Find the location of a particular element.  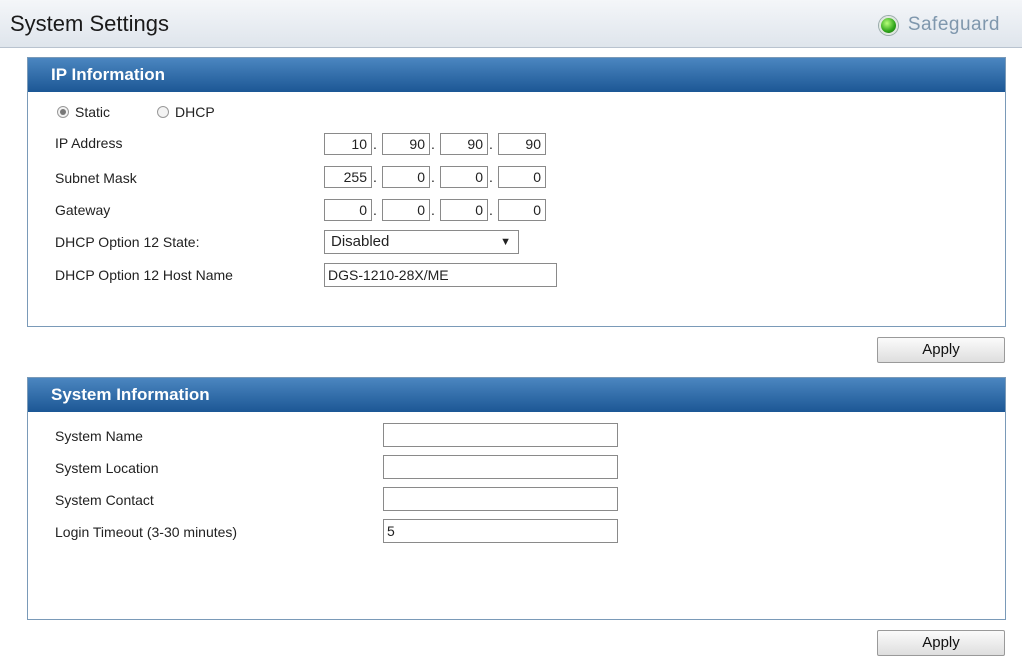

dhcp-option12-host-input: DGS-1210-28X/ME is located at coordinates (440, 275).